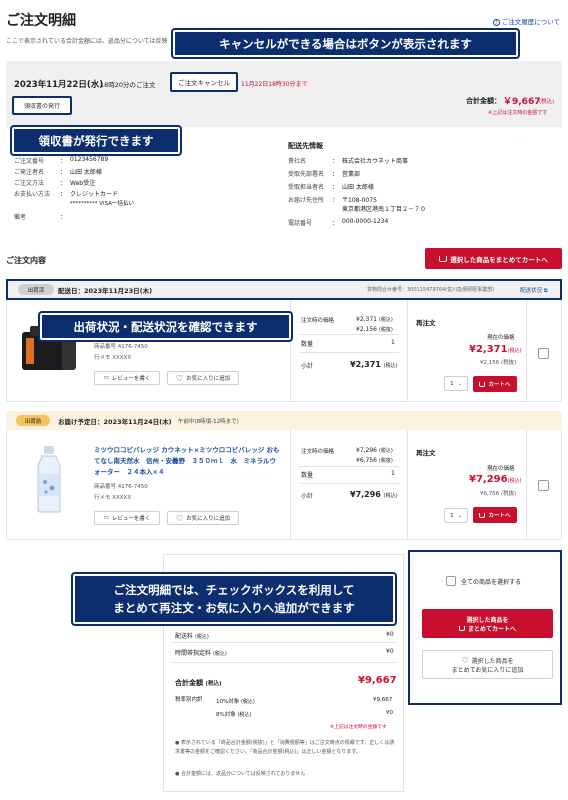  Describe the element at coordinates (318, 321) in the screenshot. I see `order-price-label-1: 注文時の価格` at that location.